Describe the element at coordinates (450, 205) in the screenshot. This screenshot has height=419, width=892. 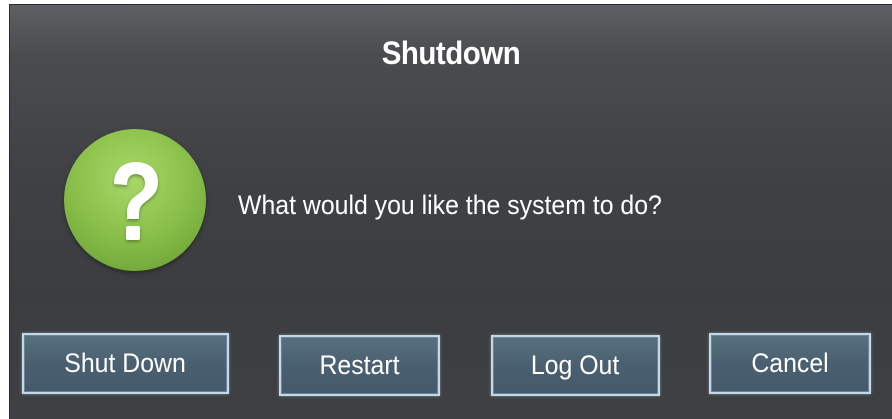
I see `dialog-message: What would you like the system to do?` at that location.